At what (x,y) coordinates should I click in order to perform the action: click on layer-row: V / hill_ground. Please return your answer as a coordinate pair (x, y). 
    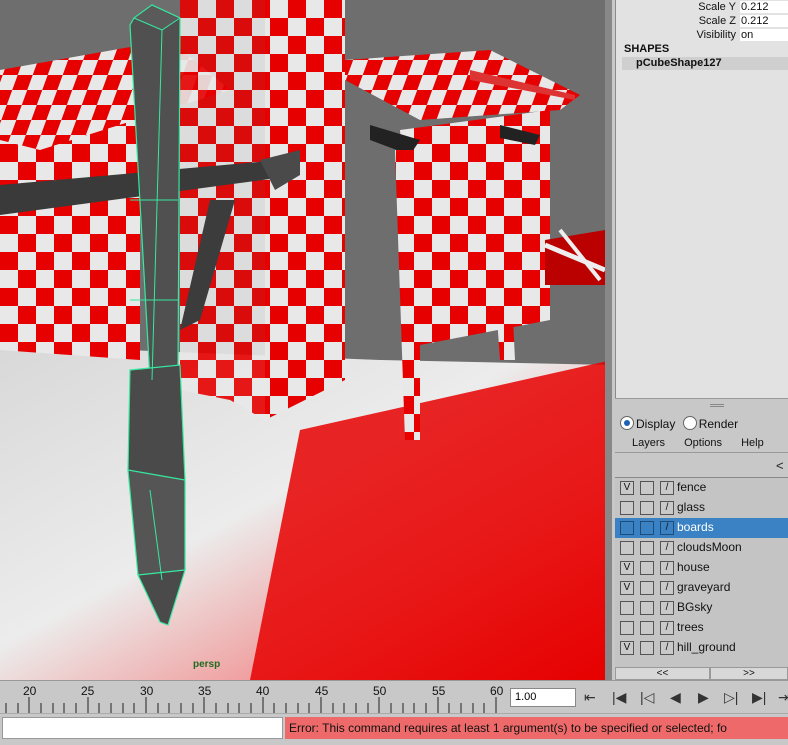
    Looking at the image, I should click on (701, 648).